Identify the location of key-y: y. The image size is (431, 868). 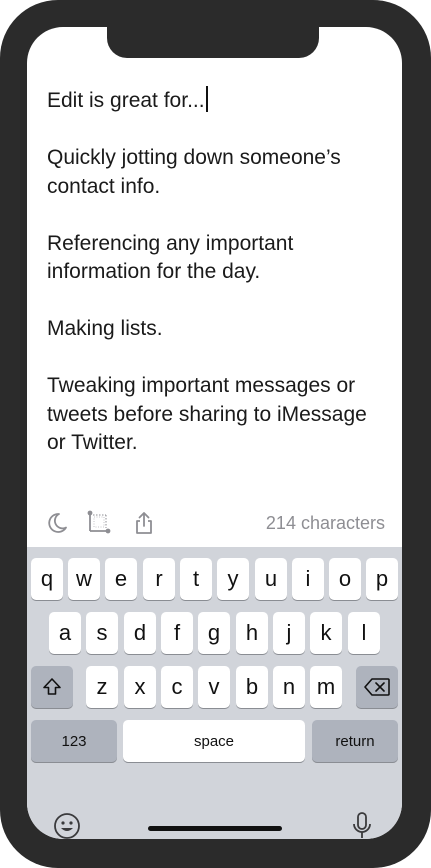
(233, 579).